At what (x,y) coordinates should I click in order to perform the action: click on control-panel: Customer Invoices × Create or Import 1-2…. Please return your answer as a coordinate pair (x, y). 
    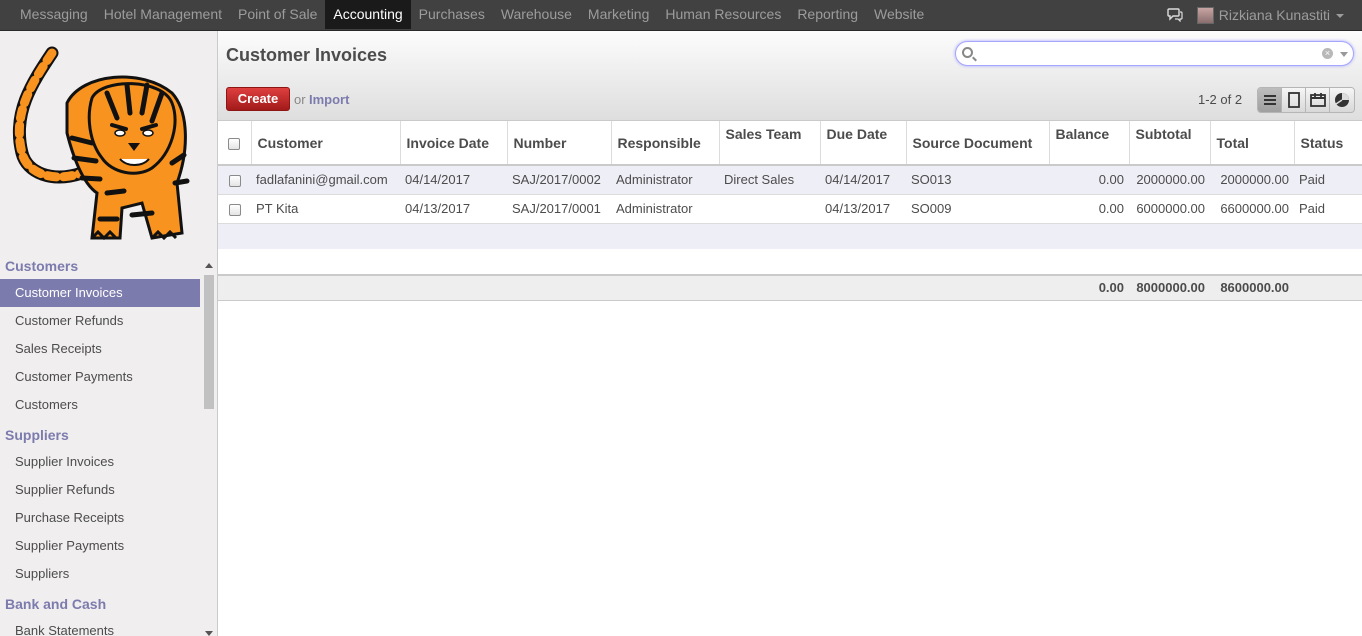
    Looking at the image, I should click on (790, 76).